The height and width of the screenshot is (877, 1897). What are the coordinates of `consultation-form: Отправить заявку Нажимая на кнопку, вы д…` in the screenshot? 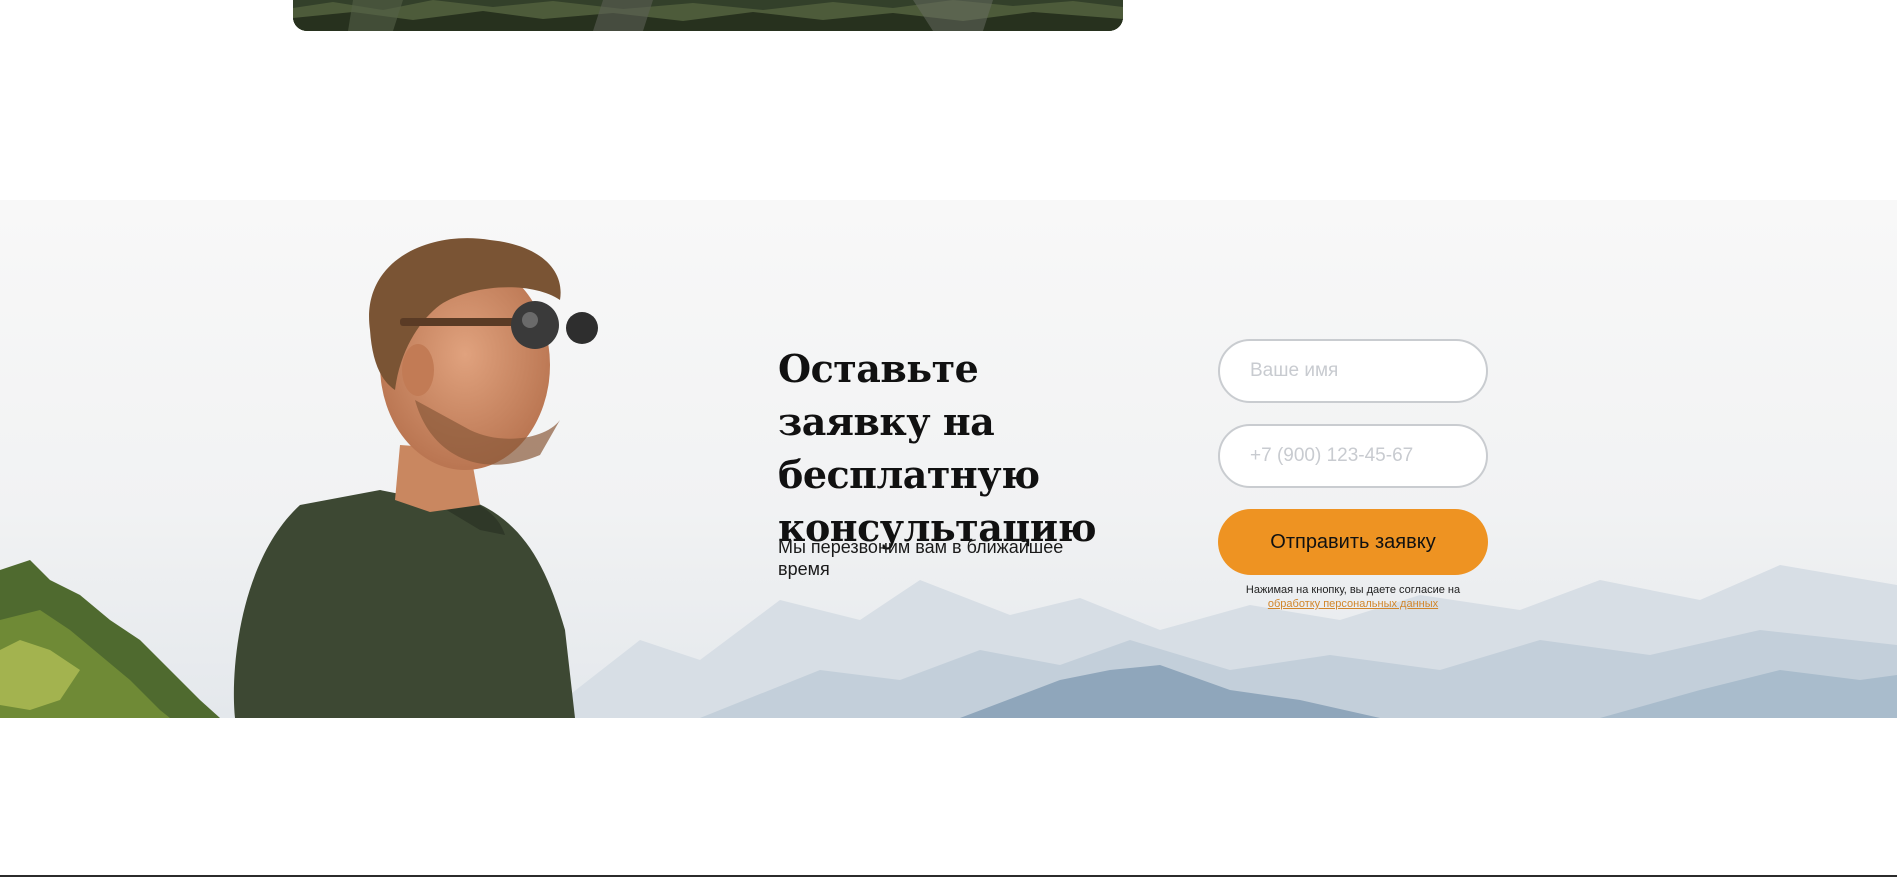 It's located at (1353, 475).